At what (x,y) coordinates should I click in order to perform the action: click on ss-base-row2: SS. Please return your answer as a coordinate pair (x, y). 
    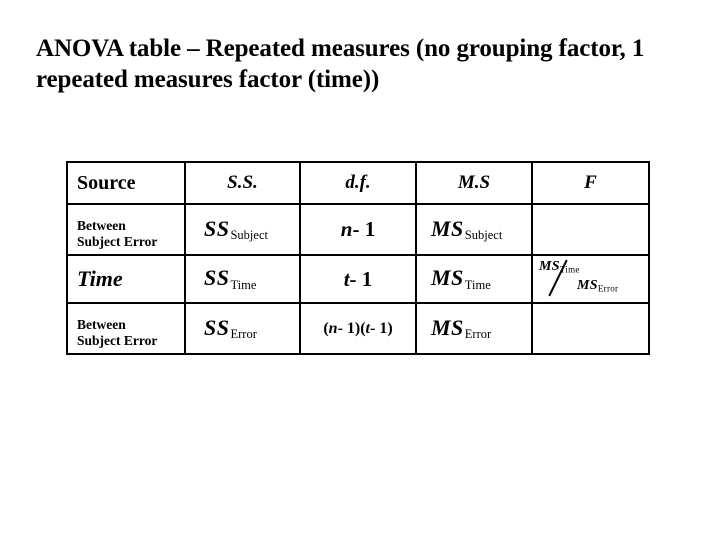
    Looking at the image, I should click on (217, 278).